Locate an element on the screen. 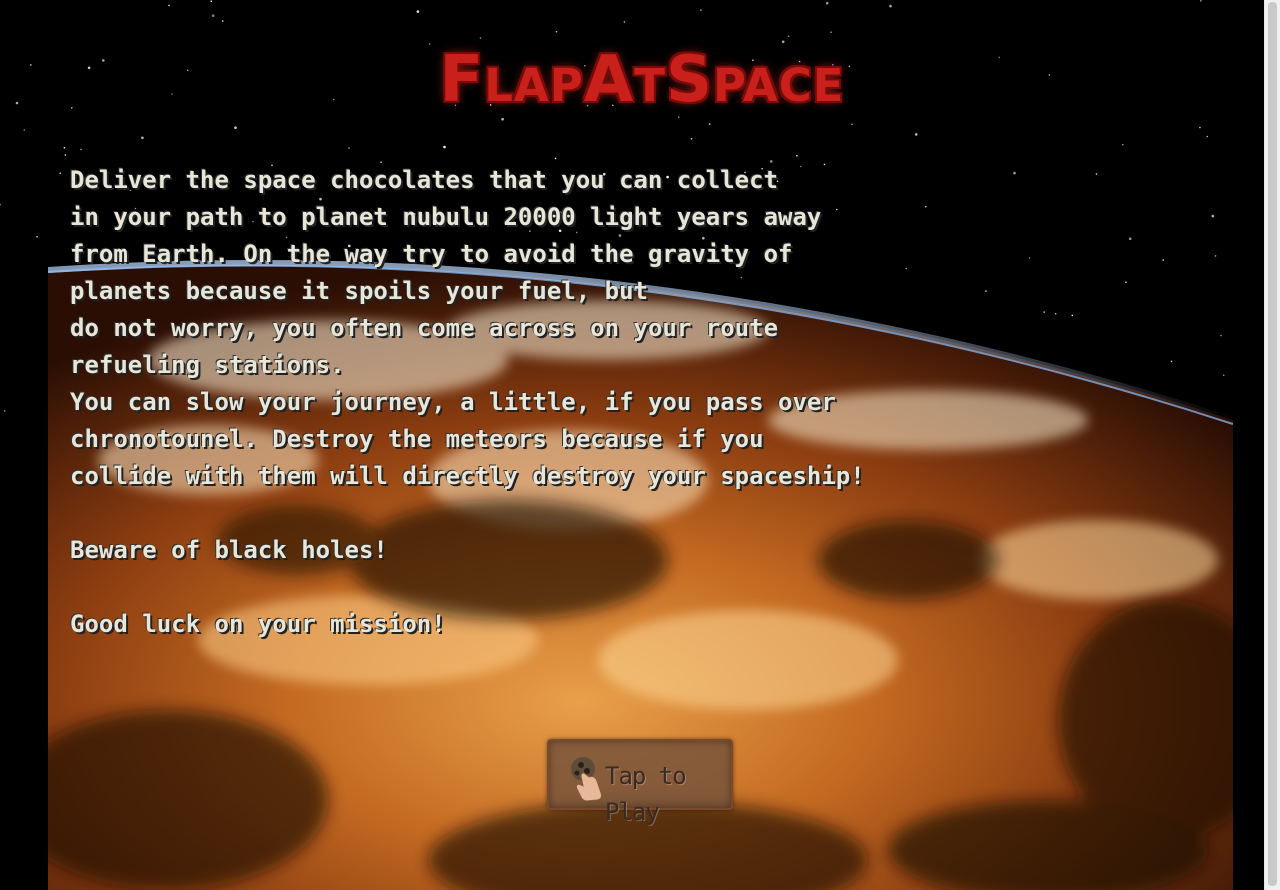 The height and width of the screenshot is (890, 1280). story-line: Beware of black holes! is located at coordinates (229, 550).